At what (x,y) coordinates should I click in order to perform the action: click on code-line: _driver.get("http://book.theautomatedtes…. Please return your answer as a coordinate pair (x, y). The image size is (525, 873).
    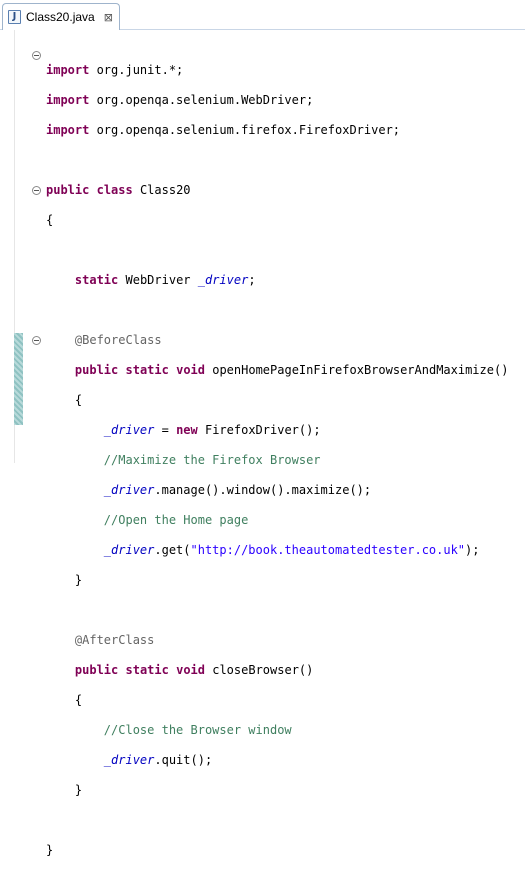
    Looking at the image, I should click on (291, 550).